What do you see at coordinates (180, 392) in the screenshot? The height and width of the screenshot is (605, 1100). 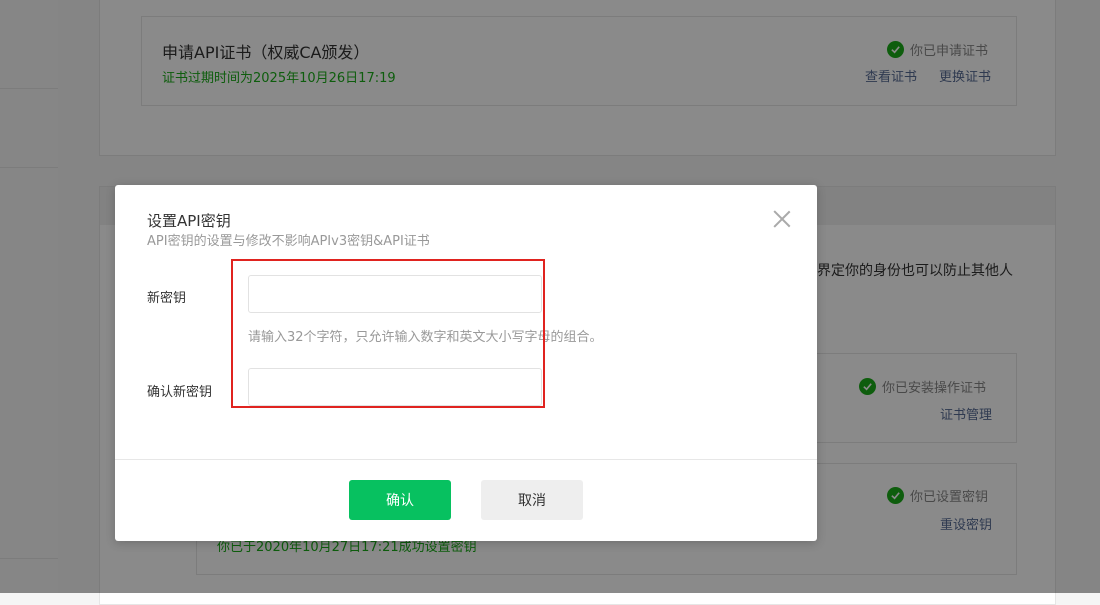 I see `confirm-key-label: 确认新密钥` at bounding box center [180, 392].